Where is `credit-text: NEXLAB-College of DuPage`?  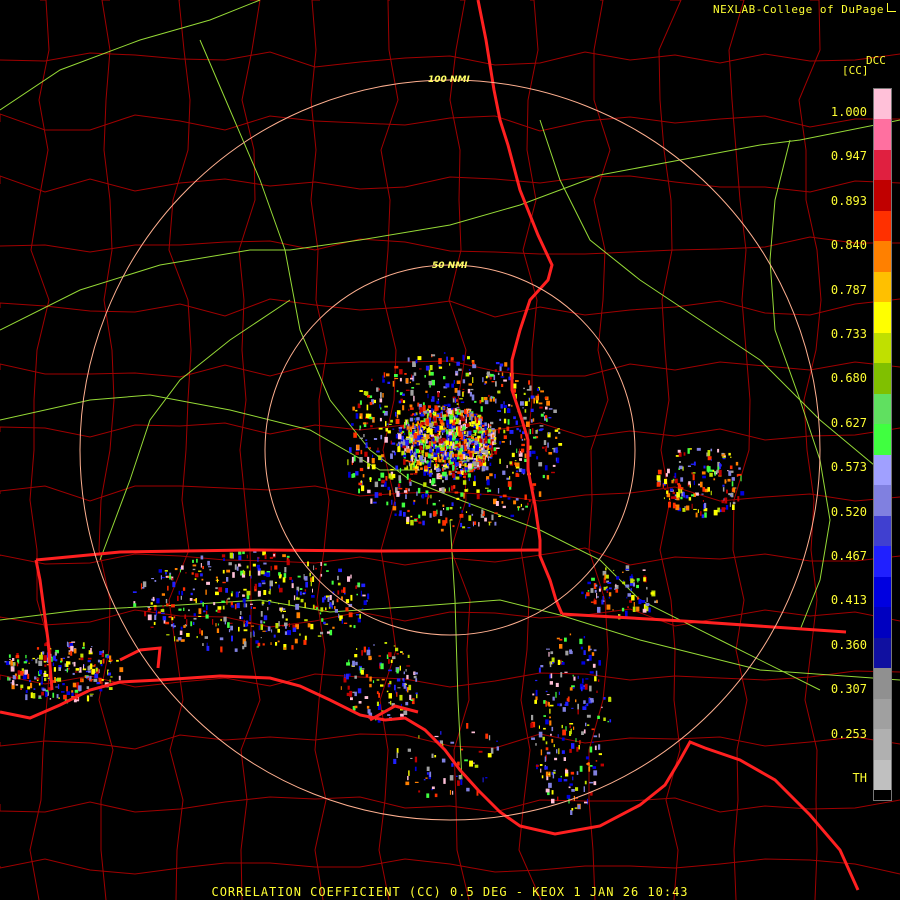 credit-text: NEXLAB-College of DuPage is located at coordinates (798, 9).